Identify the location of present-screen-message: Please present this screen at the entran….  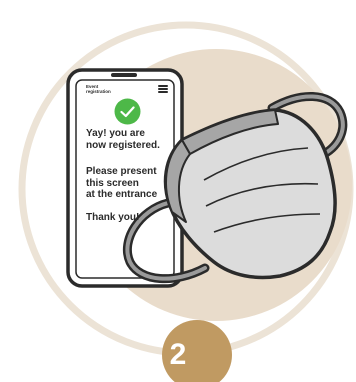
(122, 183).